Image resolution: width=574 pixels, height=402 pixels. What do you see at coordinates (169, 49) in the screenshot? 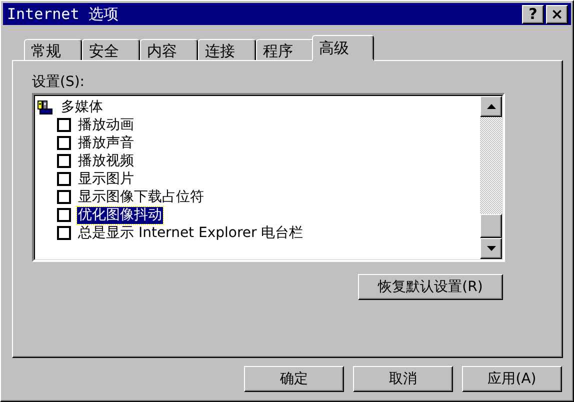
I see `tab: 内容` at bounding box center [169, 49].